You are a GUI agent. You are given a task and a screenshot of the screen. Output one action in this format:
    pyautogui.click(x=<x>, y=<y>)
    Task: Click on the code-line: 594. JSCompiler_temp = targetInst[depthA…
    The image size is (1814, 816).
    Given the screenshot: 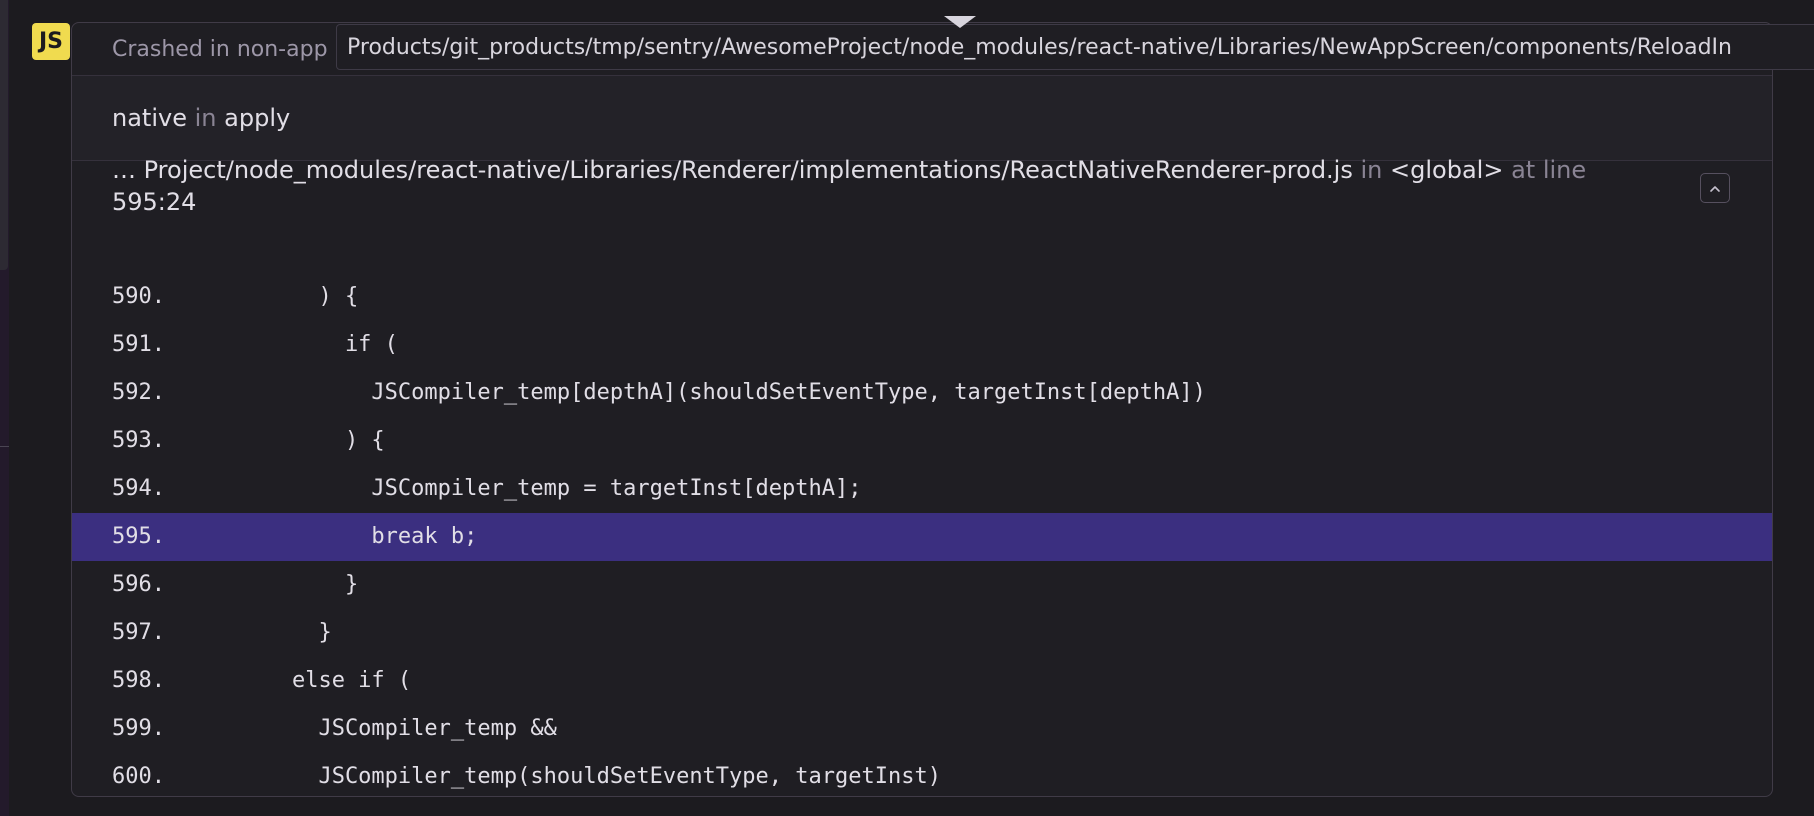 What is the action you would take?
    pyautogui.click(x=922, y=489)
    